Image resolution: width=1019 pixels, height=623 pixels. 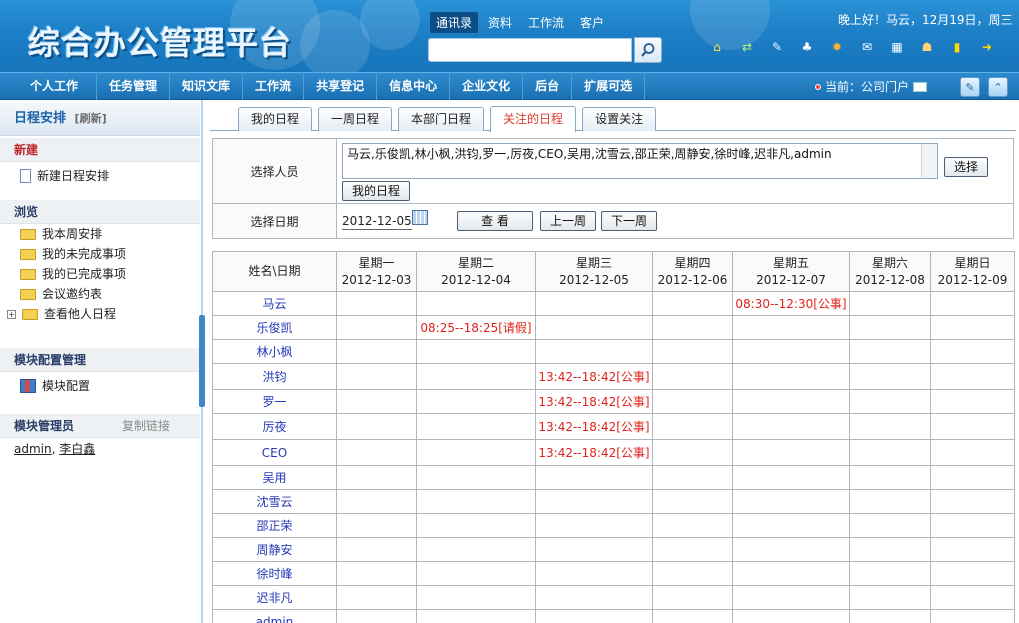 I want to click on nav-extensions: 扩展可选, so click(x=609, y=86).